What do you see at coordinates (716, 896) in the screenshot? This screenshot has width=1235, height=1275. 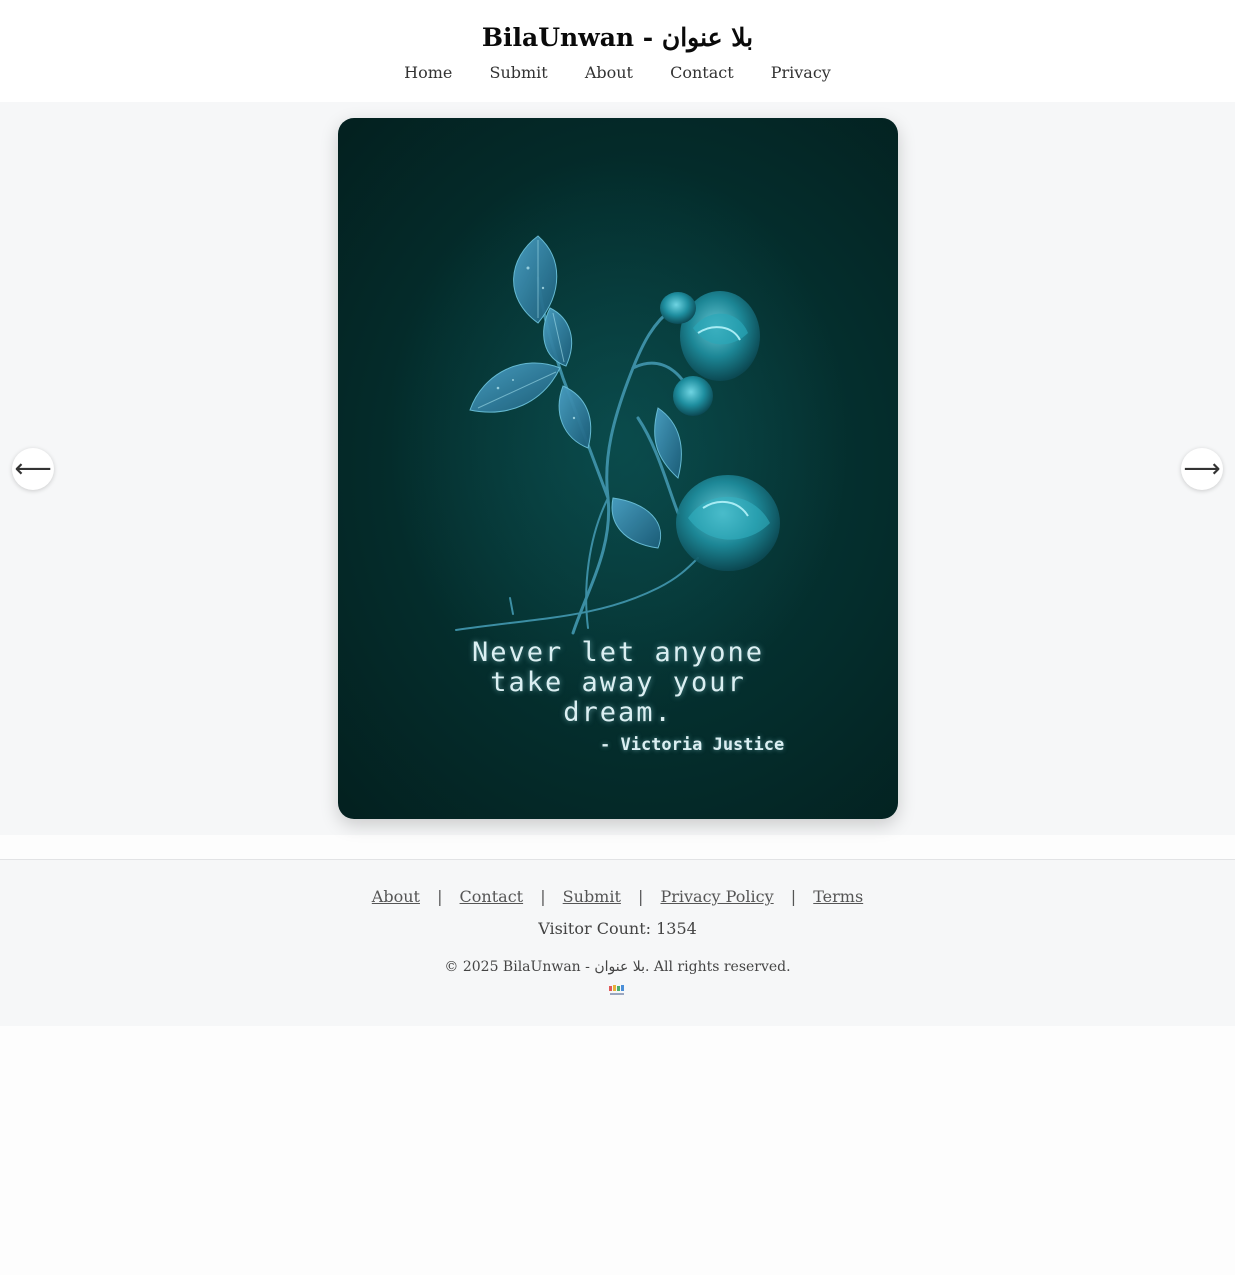 I see `footer-link-privacy-policy: Privacy Policy` at bounding box center [716, 896].